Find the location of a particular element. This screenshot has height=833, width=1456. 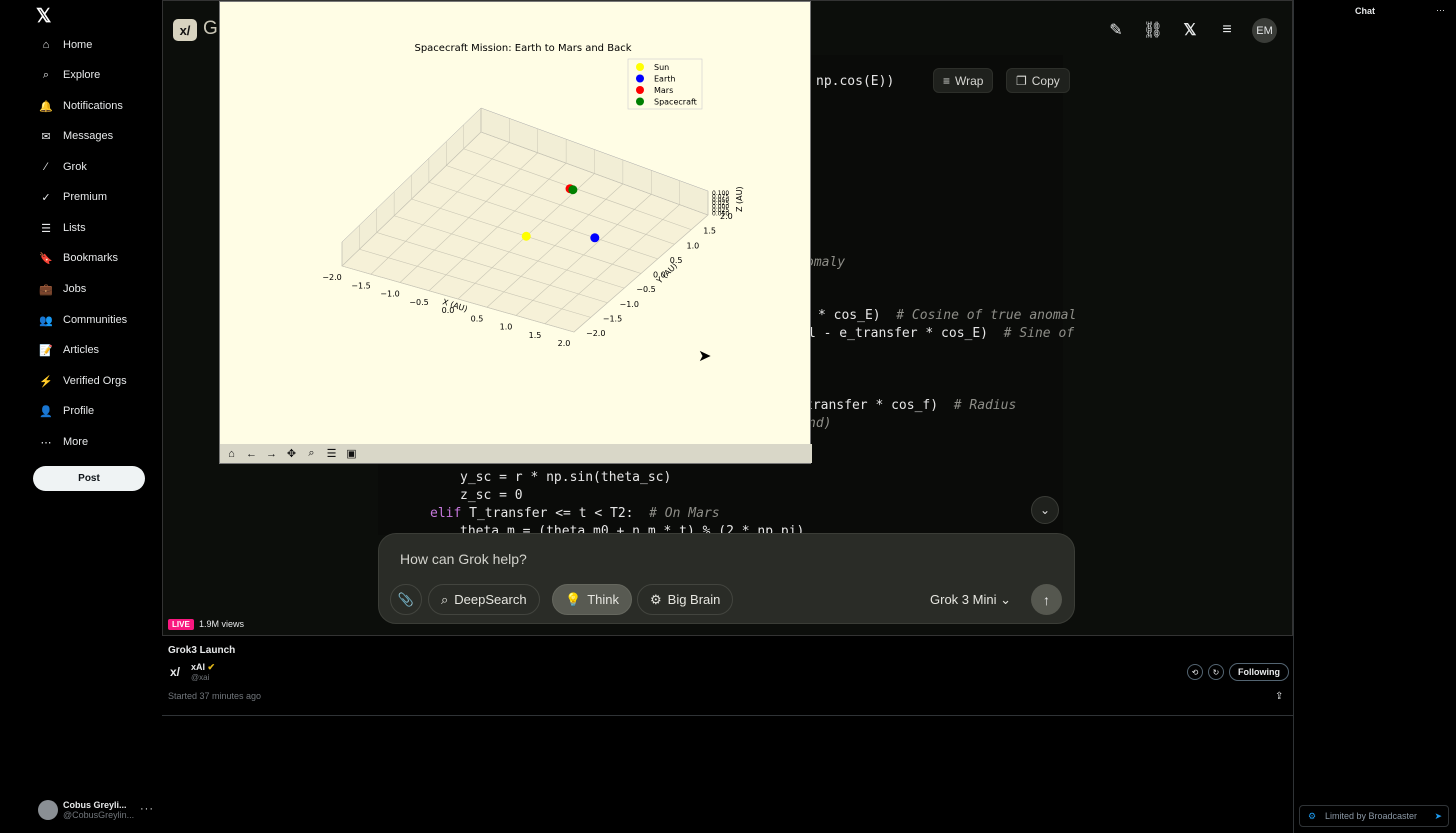

nav-item-articles: 📝 Articles is located at coordinates (68, 350).